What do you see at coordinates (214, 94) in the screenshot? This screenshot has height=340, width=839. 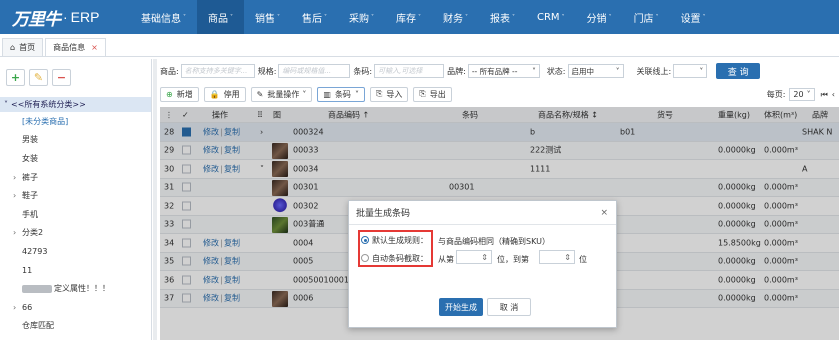 I see `lock-icon: 🔒` at bounding box center [214, 94].